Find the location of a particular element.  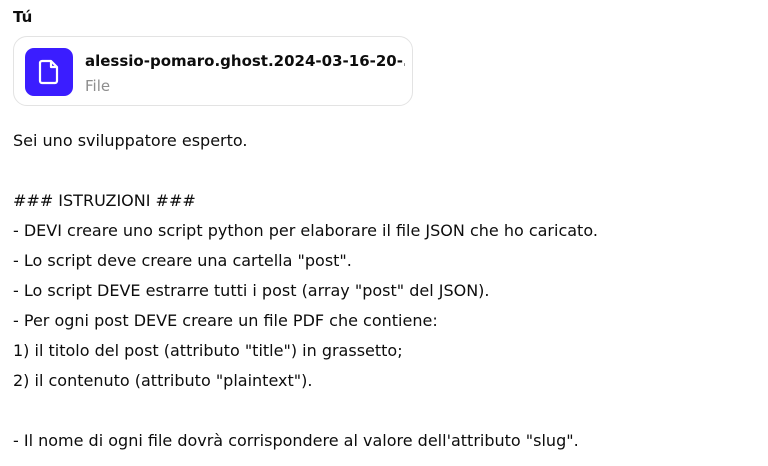

message-line: ### ISTRUZIONI ### is located at coordinates (104, 200).